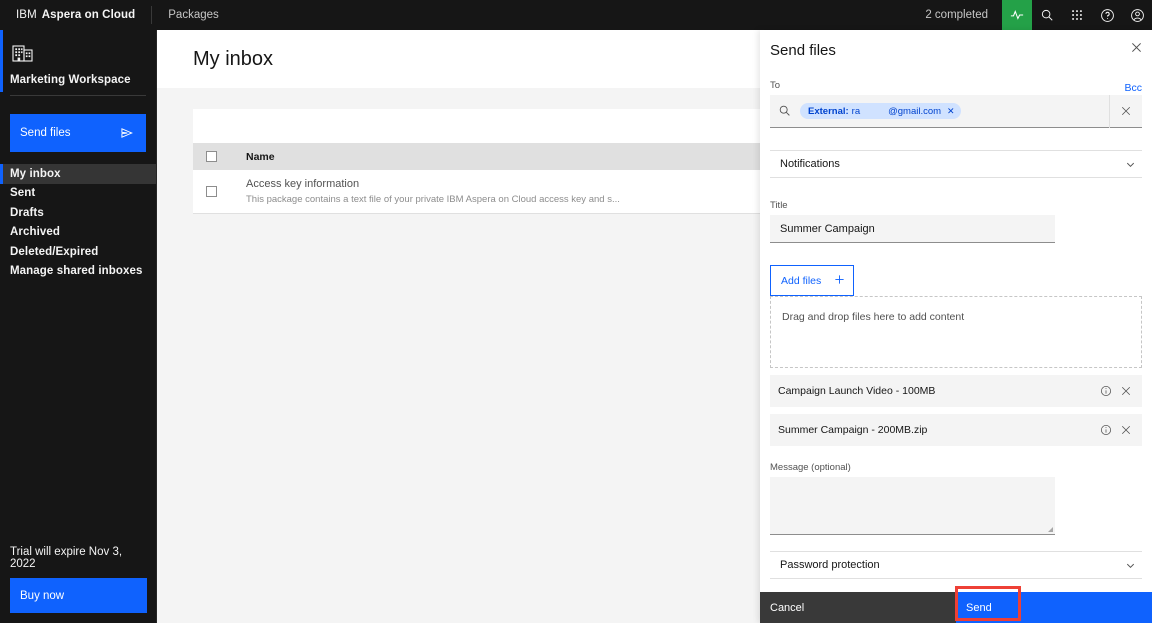 The image size is (1152, 623). I want to click on page-title: My inbox, so click(233, 58).